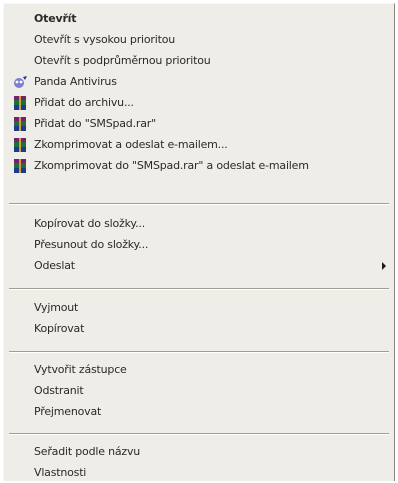 The image size is (398, 483). I want to click on menu-item-copy: Kopírovat, so click(199, 329).